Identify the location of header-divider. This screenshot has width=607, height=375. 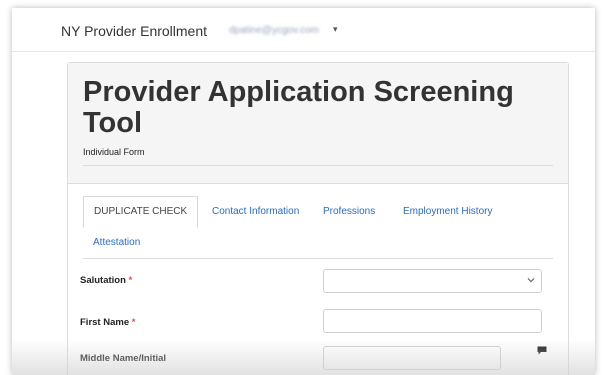
(318, 165).